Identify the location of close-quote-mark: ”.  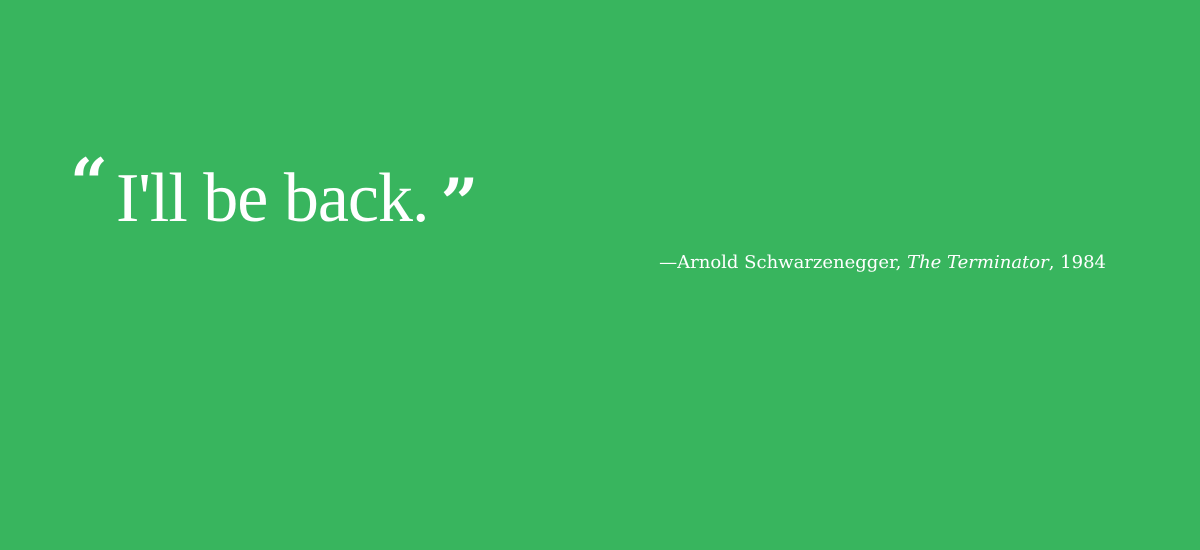
(459, 203).